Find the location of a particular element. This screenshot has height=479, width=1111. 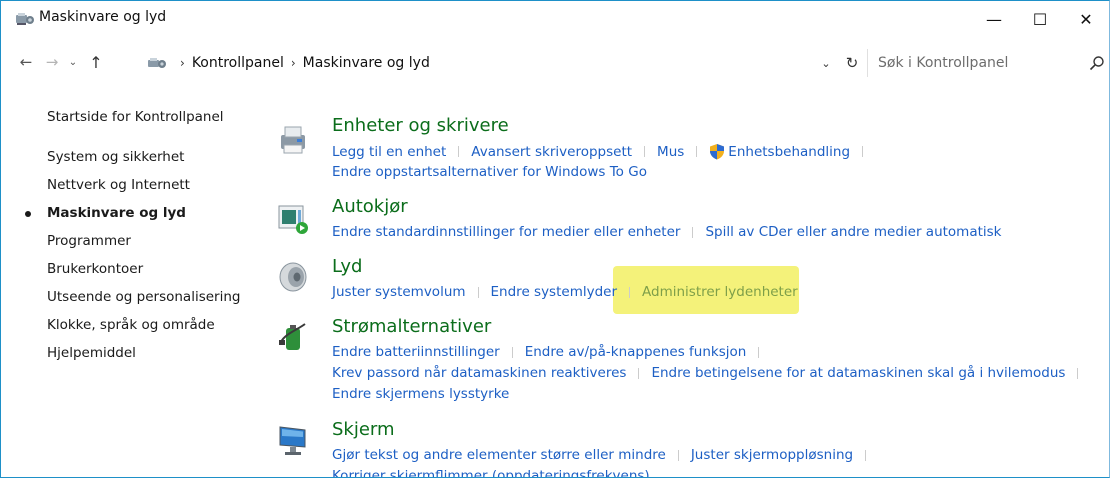

title-bar: Maskinvare og lyd — ☐ ✕ is located at coordinates (555, 19).